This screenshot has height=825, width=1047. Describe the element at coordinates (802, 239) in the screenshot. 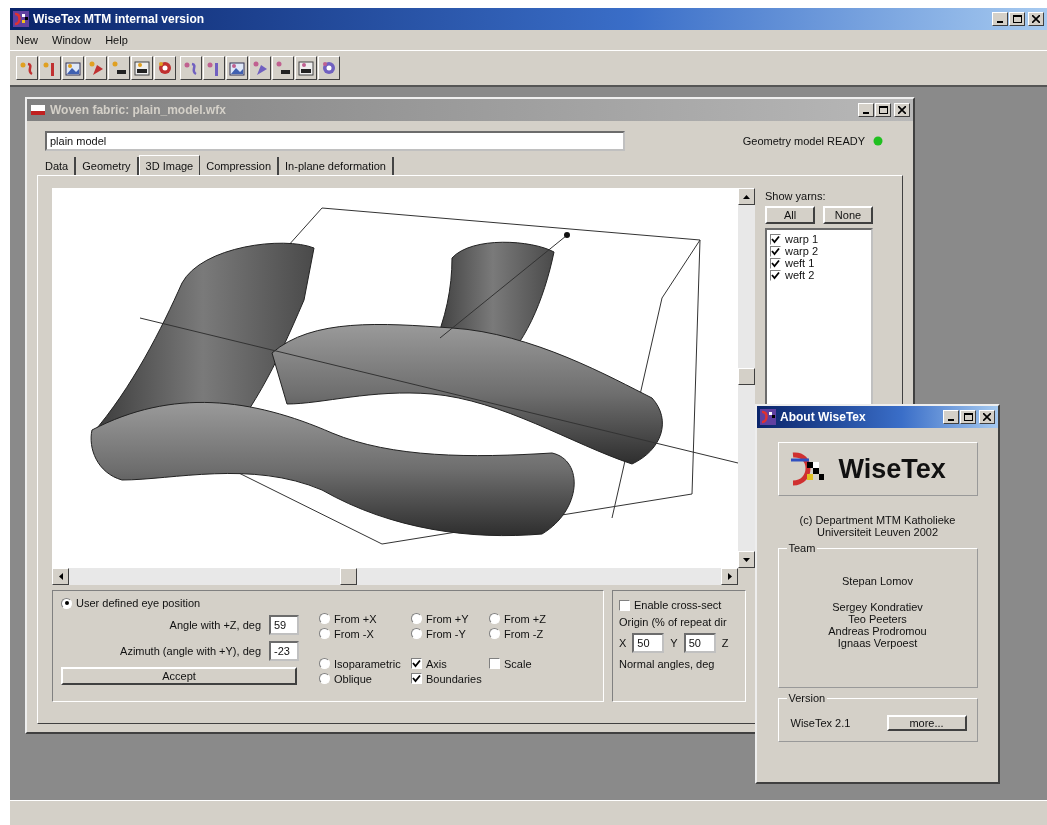

I see `yarn-label: warp 1` at that location.